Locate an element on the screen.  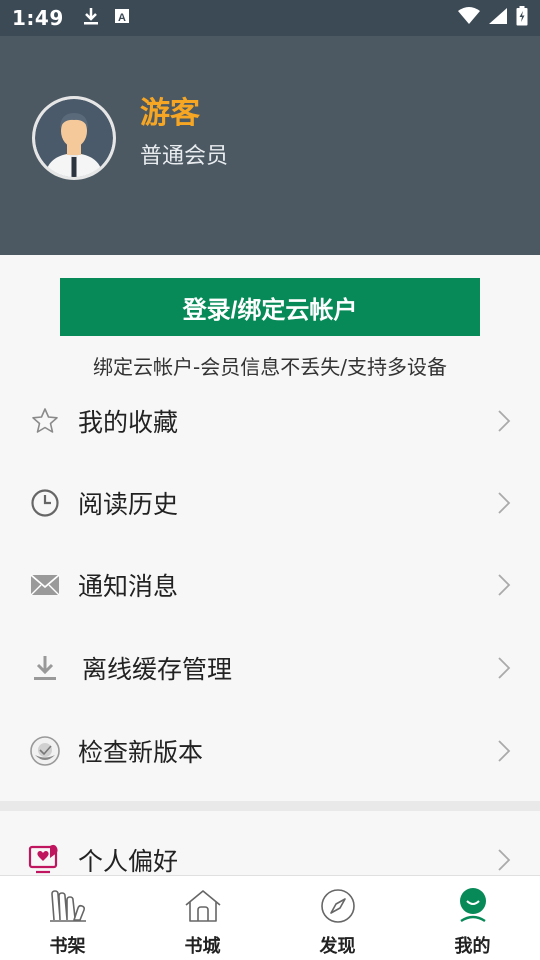
menu-item-label: 个人偏好 is located at coordinates (128, 861).